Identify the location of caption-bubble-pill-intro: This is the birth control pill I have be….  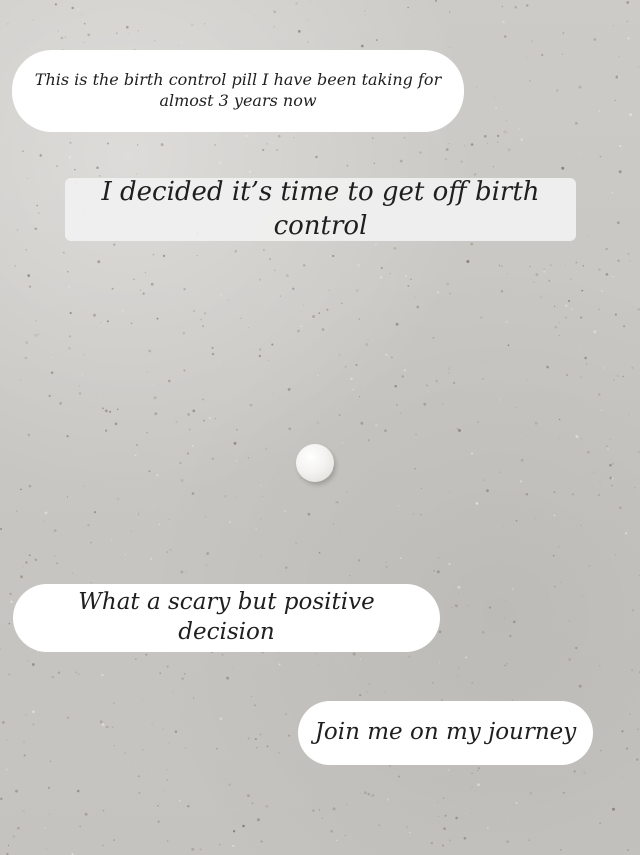
(238, 91).